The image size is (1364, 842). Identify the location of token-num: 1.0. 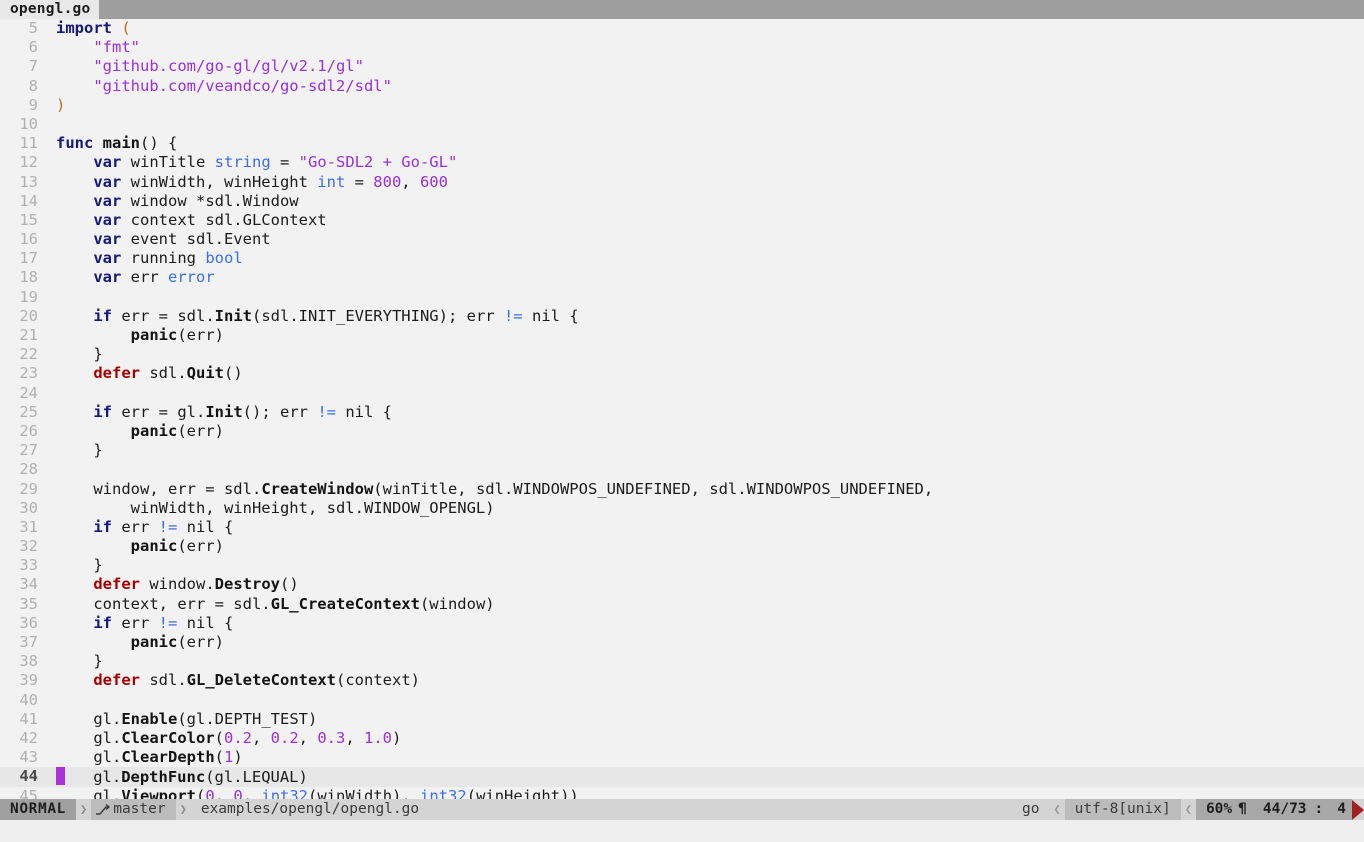
(378, 737).